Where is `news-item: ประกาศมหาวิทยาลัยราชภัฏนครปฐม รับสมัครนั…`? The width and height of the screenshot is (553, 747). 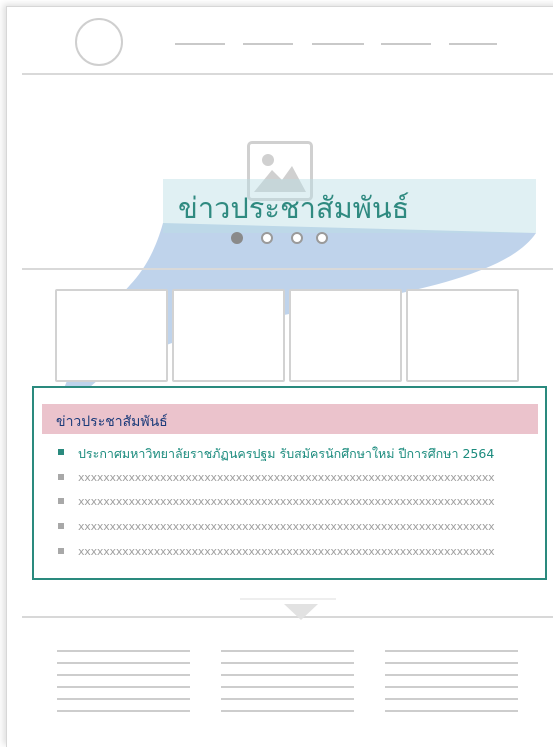 news-item: ประกาศมหาวิทยาลัยราชภัฏนครปฐม รับสมัครนั… is located at coordinates (286, 454).